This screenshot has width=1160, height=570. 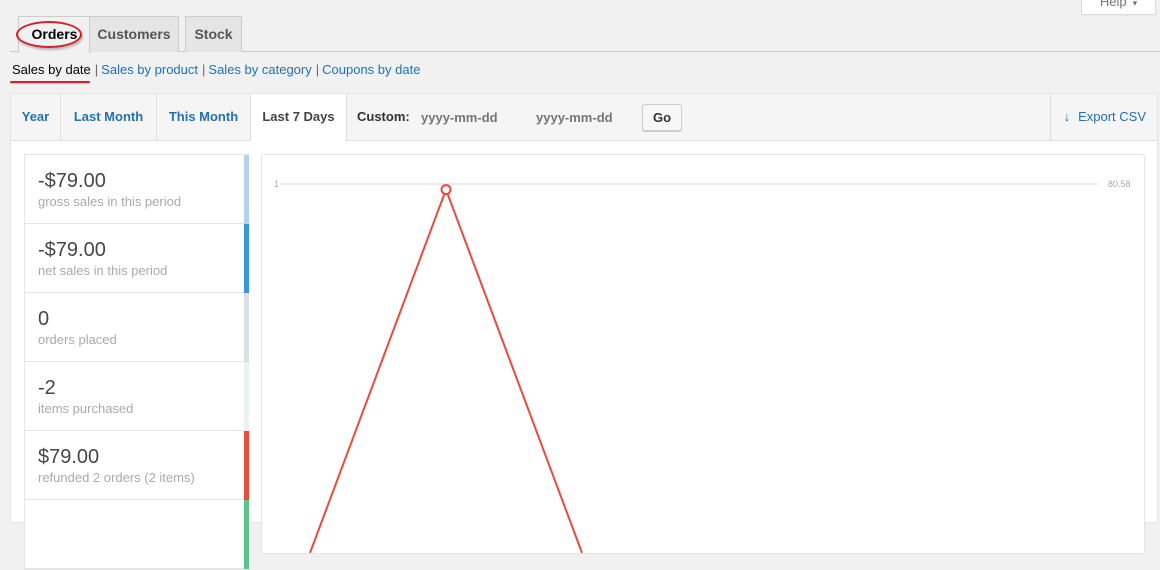 I want to click on download-arrow-icon: ↓, so click(x=1067, y=116).